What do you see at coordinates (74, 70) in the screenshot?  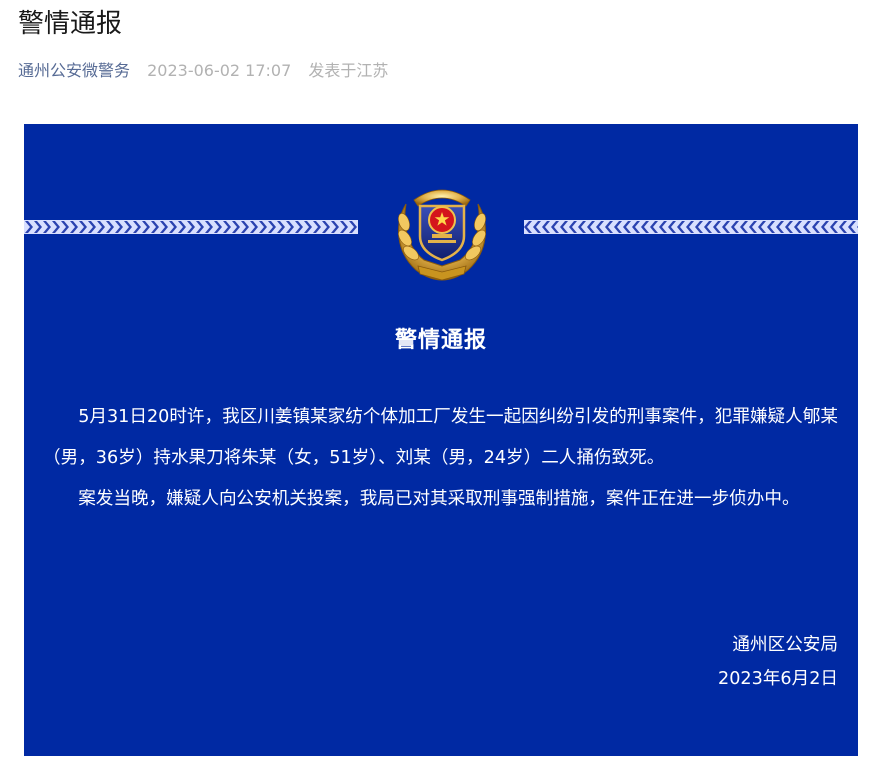 I see `account-name-link: 通州公安微警务` at bounding box center [74, 70].